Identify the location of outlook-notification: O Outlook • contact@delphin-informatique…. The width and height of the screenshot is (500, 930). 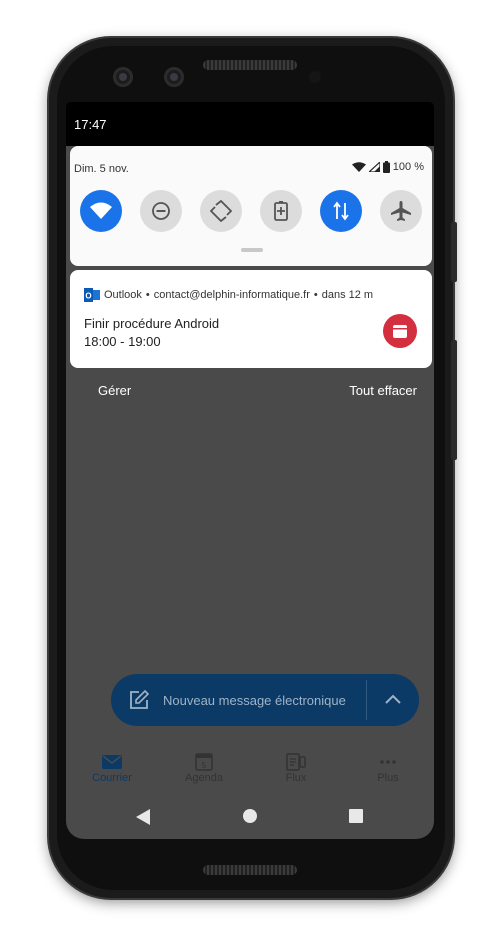
(251, 319).